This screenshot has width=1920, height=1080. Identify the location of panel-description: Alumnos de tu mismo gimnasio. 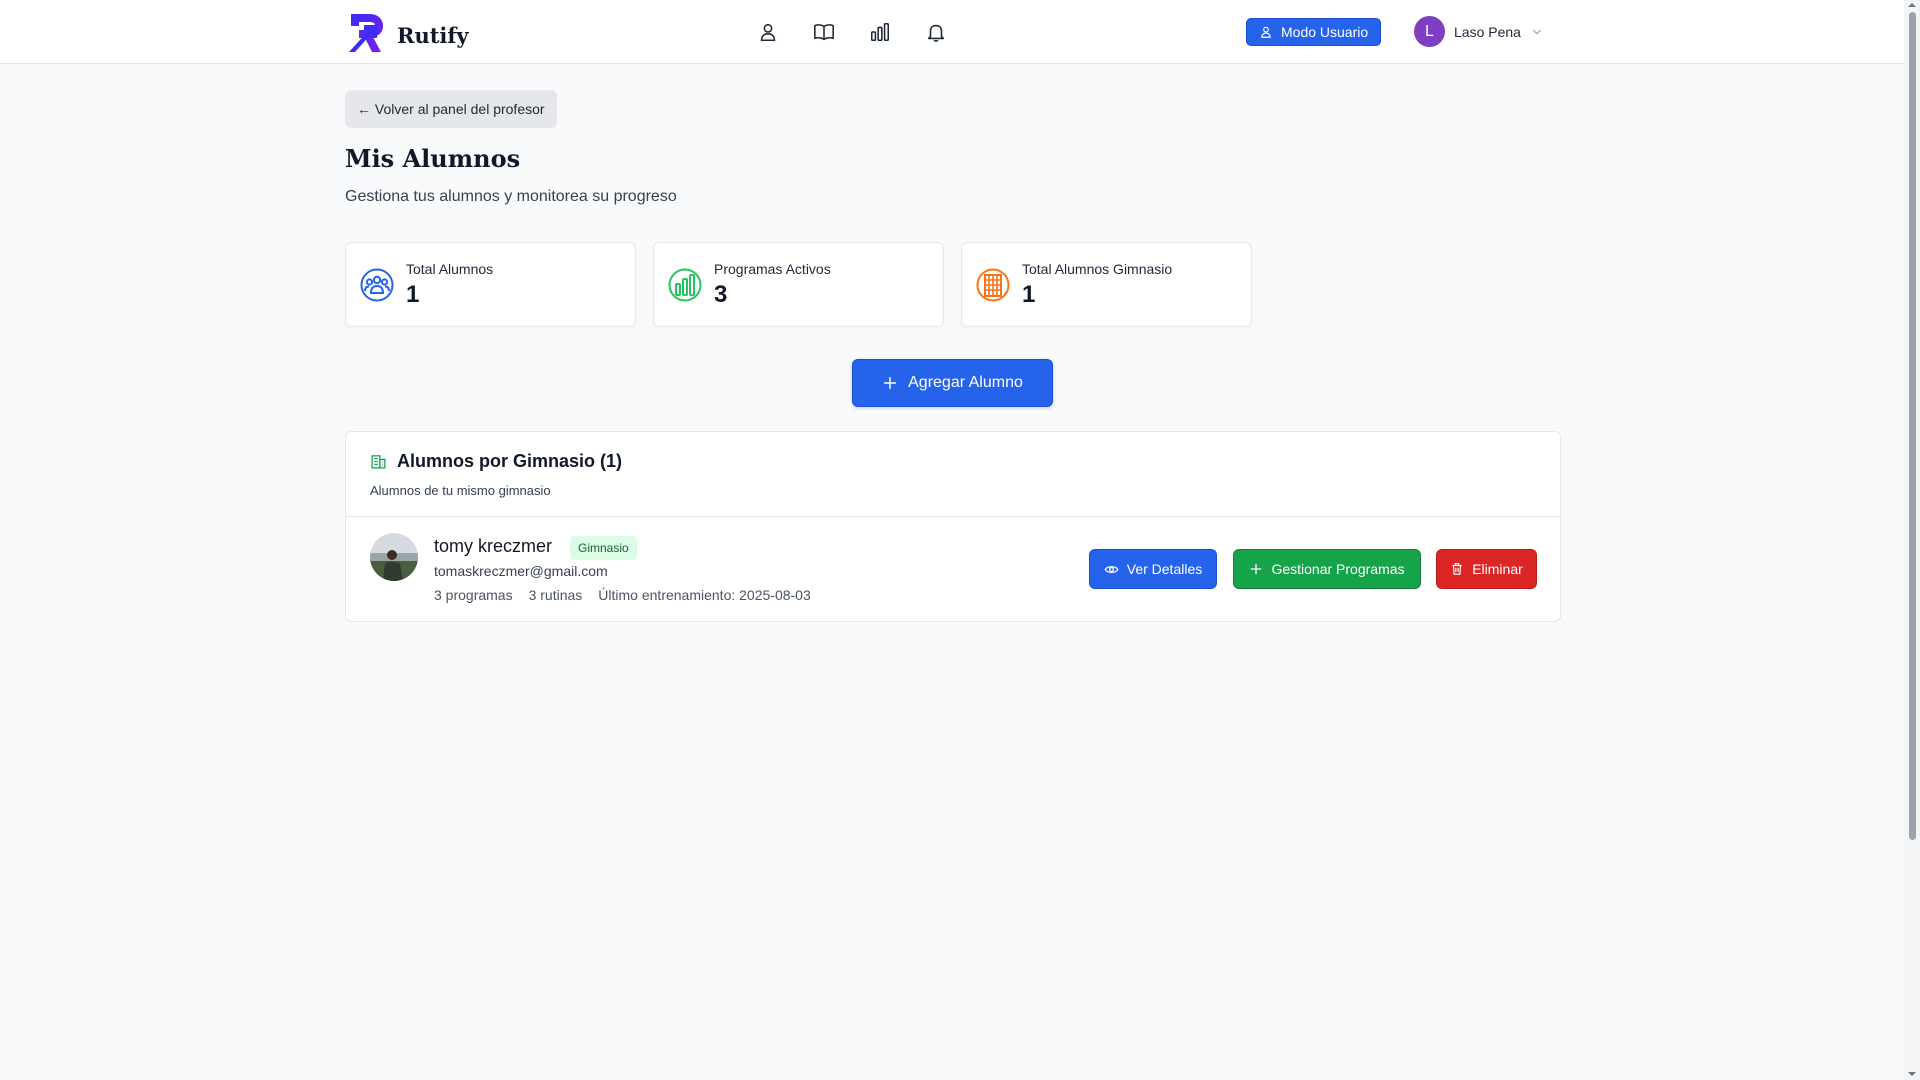
(460, 490).